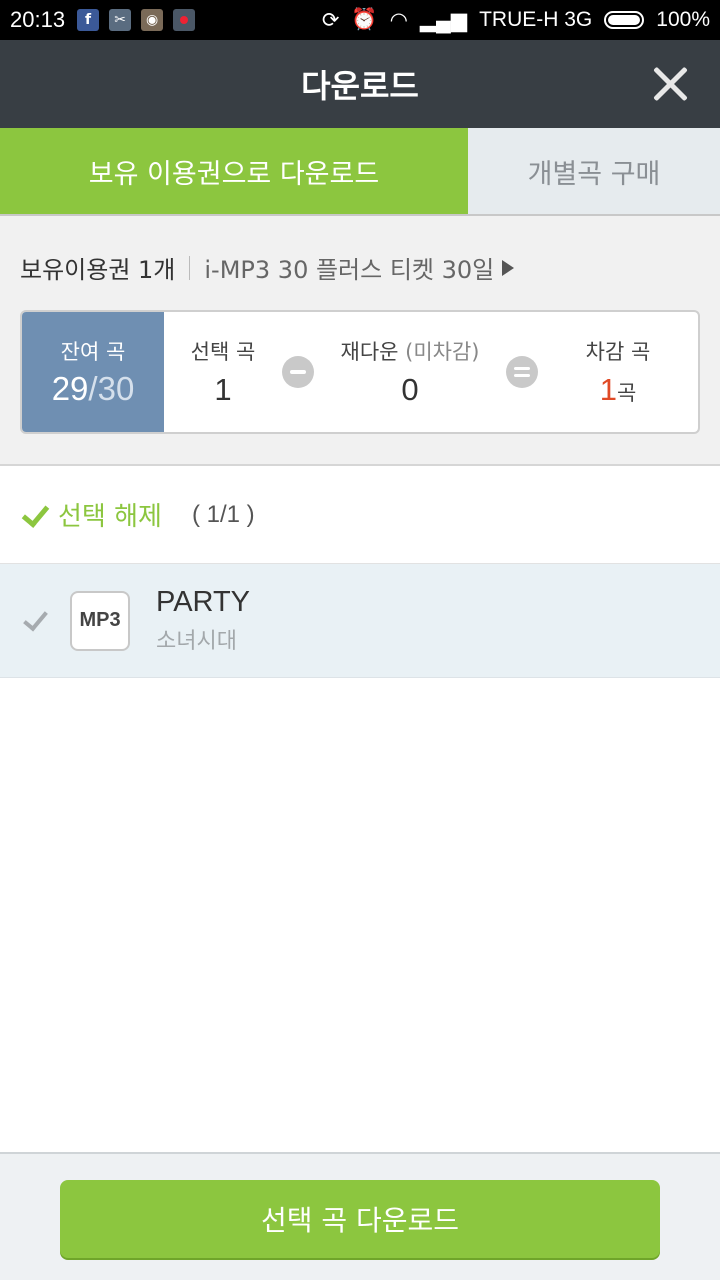  What do you see at coordinates (190, 267) in the screenshot?
I see `divider` at bounding box center [190, 267].